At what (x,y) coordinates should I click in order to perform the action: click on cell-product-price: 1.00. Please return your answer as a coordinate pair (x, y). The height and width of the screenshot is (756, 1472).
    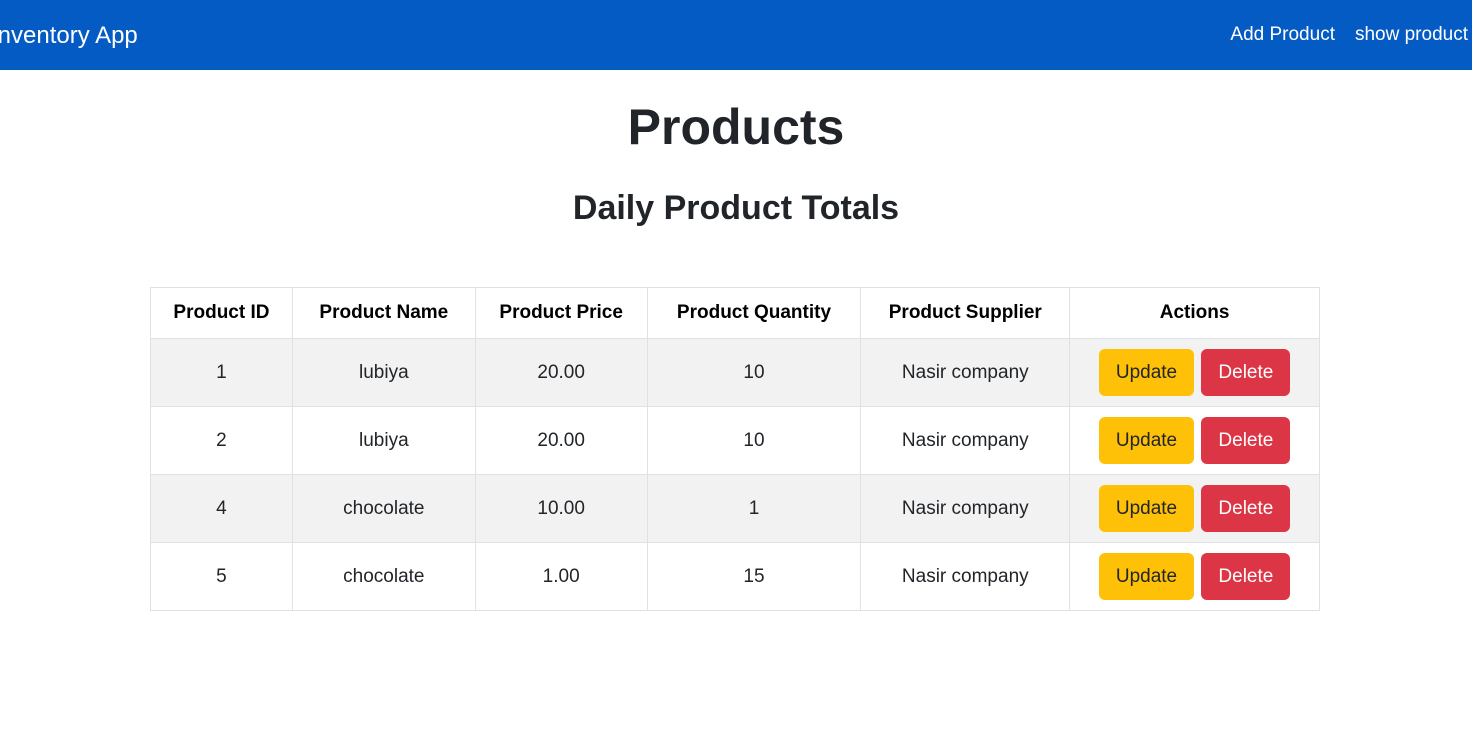
    Looking at the image, I should click on (561, 576).